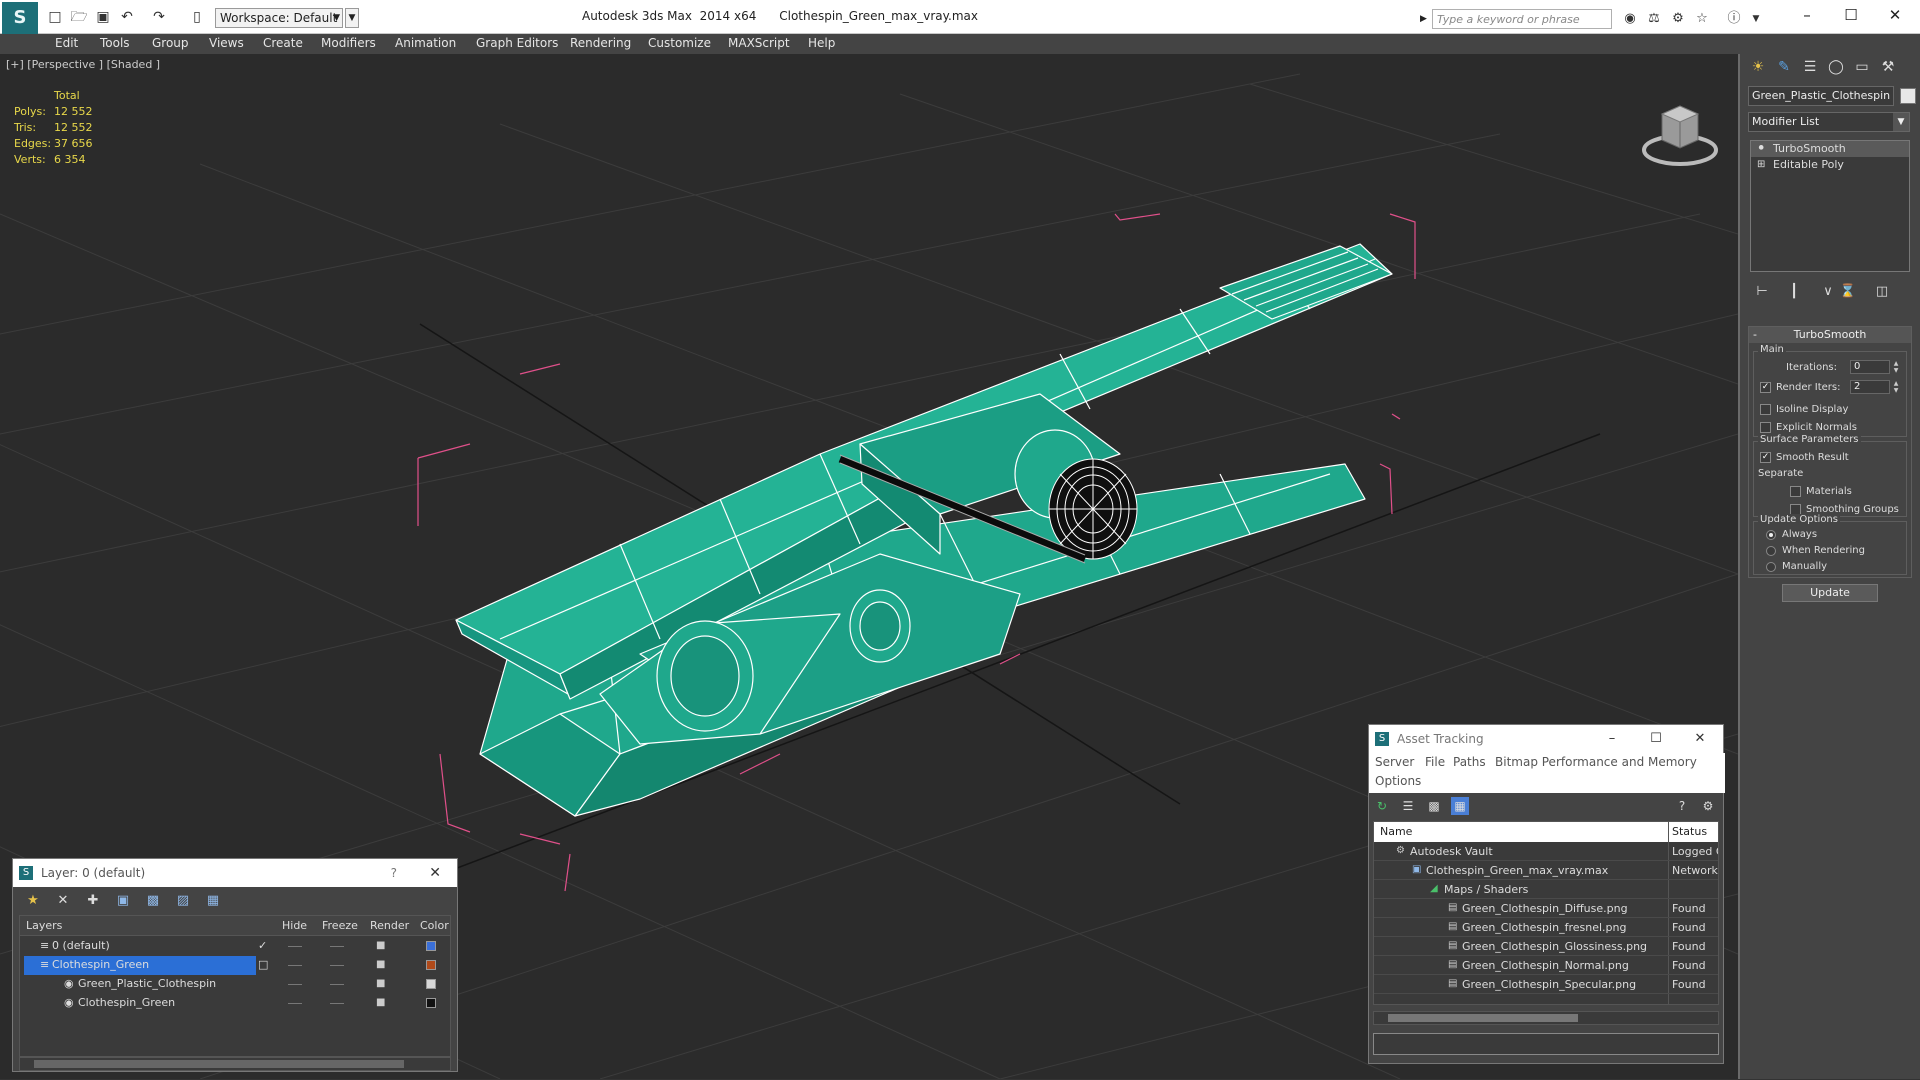 This screenshot has height=1080, width=1920. I want to click on menu-views: Views, so click(226, 43).